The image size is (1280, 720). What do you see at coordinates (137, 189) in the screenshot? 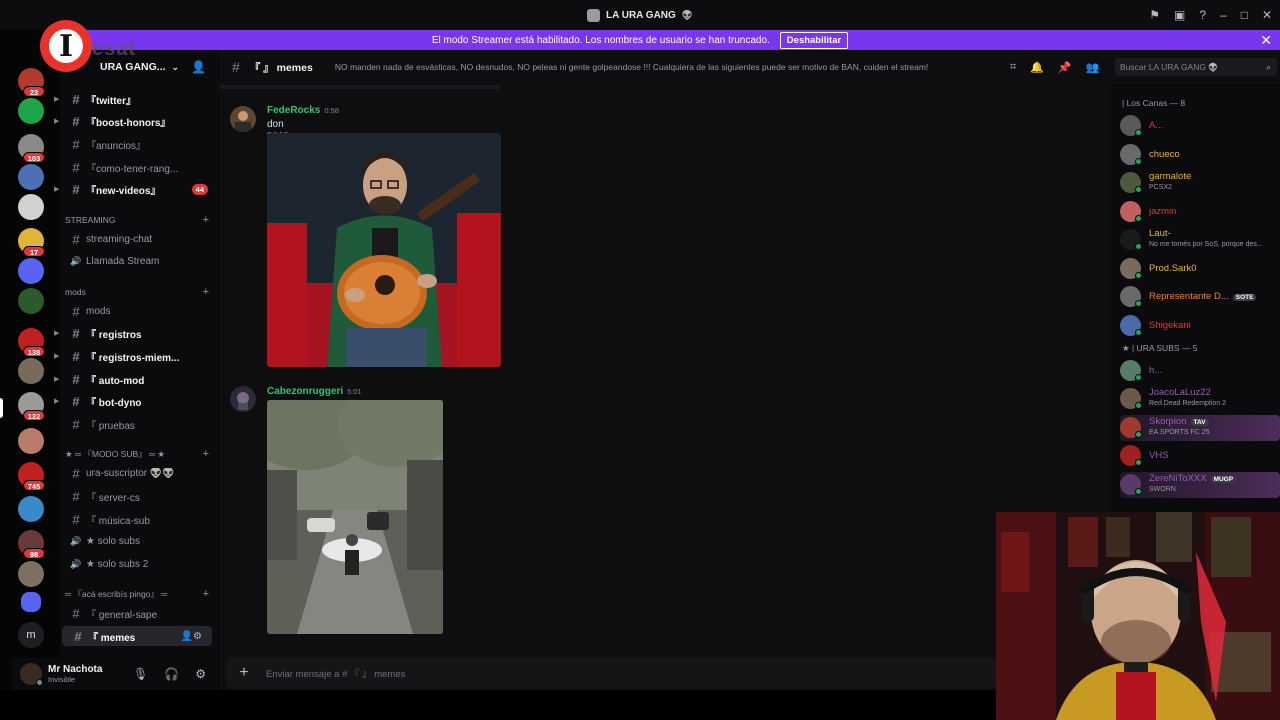
I see `channel-item: ▶ # 『new-videos』 44` at bounding box center [137, 189].